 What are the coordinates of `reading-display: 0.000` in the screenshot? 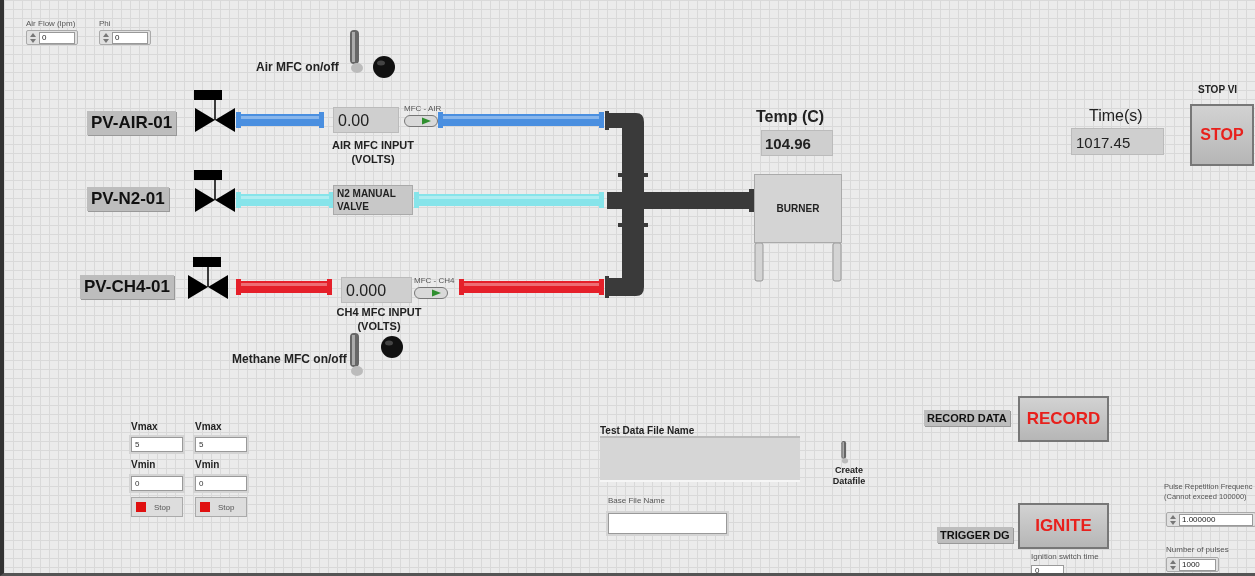 It's located at (376, 290).